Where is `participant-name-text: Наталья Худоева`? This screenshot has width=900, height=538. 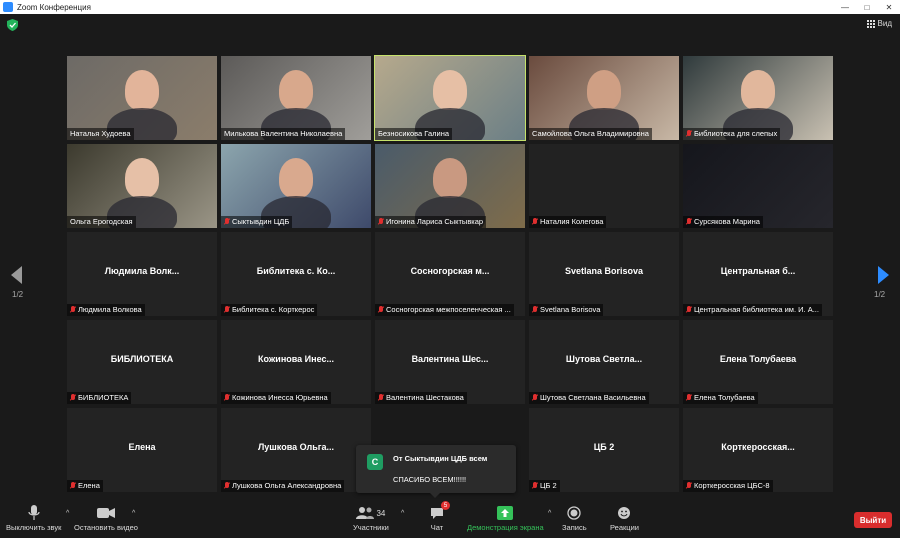 participant-name-text: Наталья Худоева is located at coordinates (100, 133).